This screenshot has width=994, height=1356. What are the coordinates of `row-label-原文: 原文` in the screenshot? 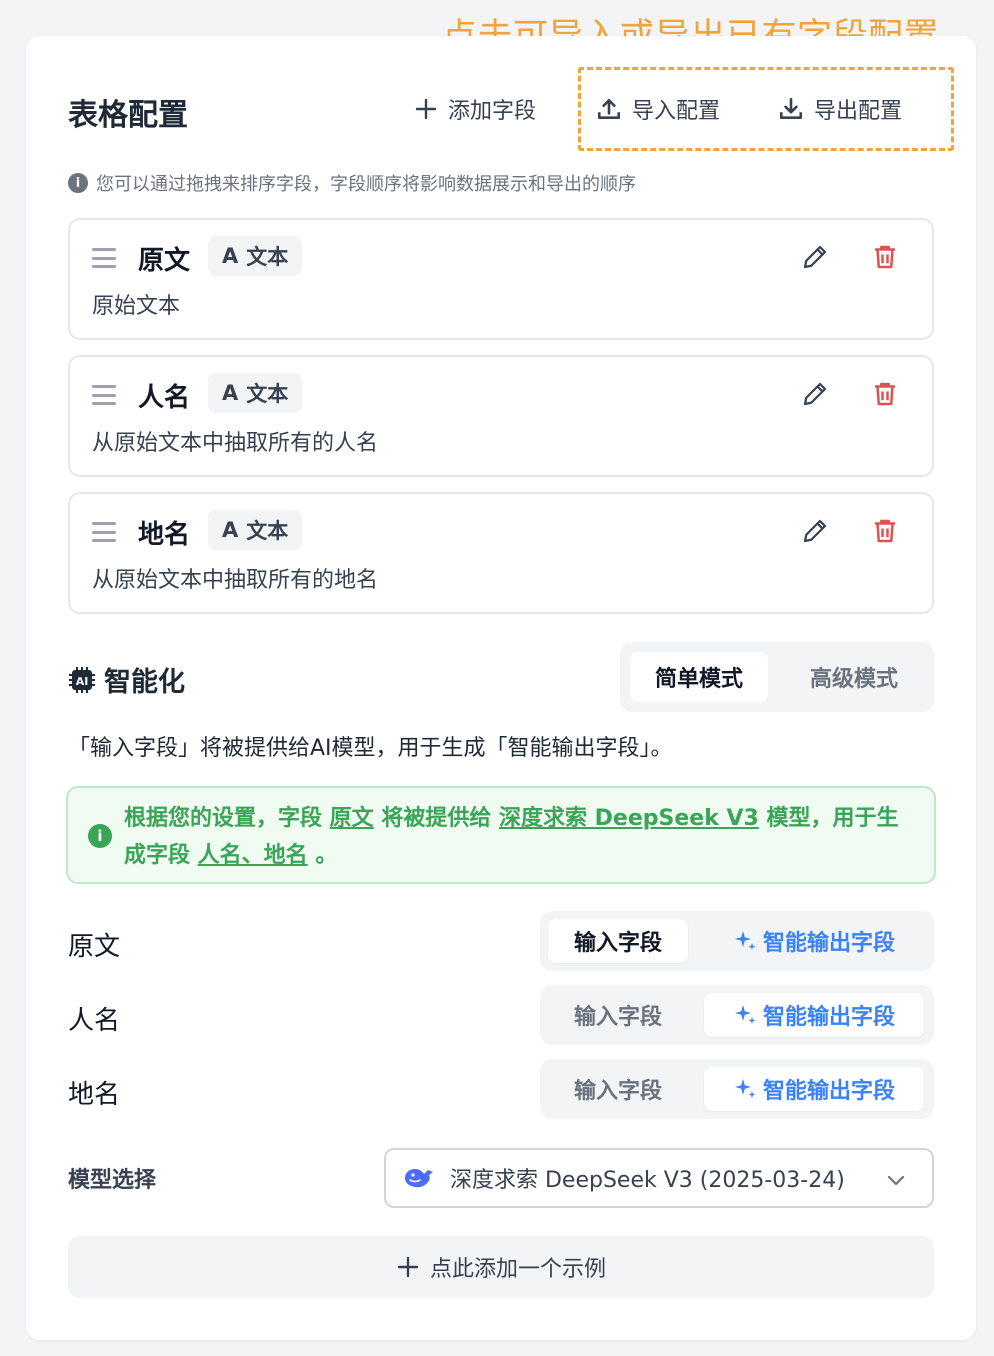 It's located at (94, 947).